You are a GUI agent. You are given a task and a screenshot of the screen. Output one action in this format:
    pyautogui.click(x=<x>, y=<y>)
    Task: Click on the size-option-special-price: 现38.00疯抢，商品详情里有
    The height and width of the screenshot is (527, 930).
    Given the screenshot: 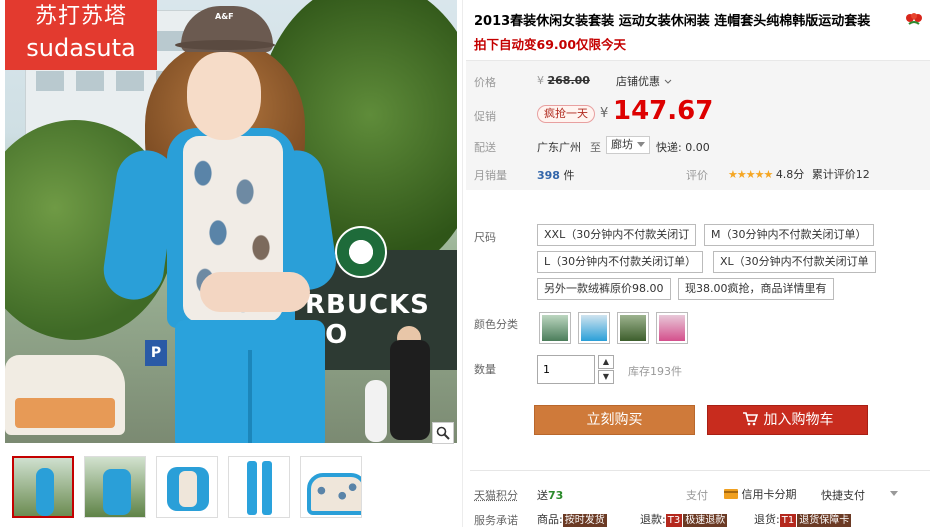 What is the action you would take?
    pyautogui.click(x=756, y=289)
    